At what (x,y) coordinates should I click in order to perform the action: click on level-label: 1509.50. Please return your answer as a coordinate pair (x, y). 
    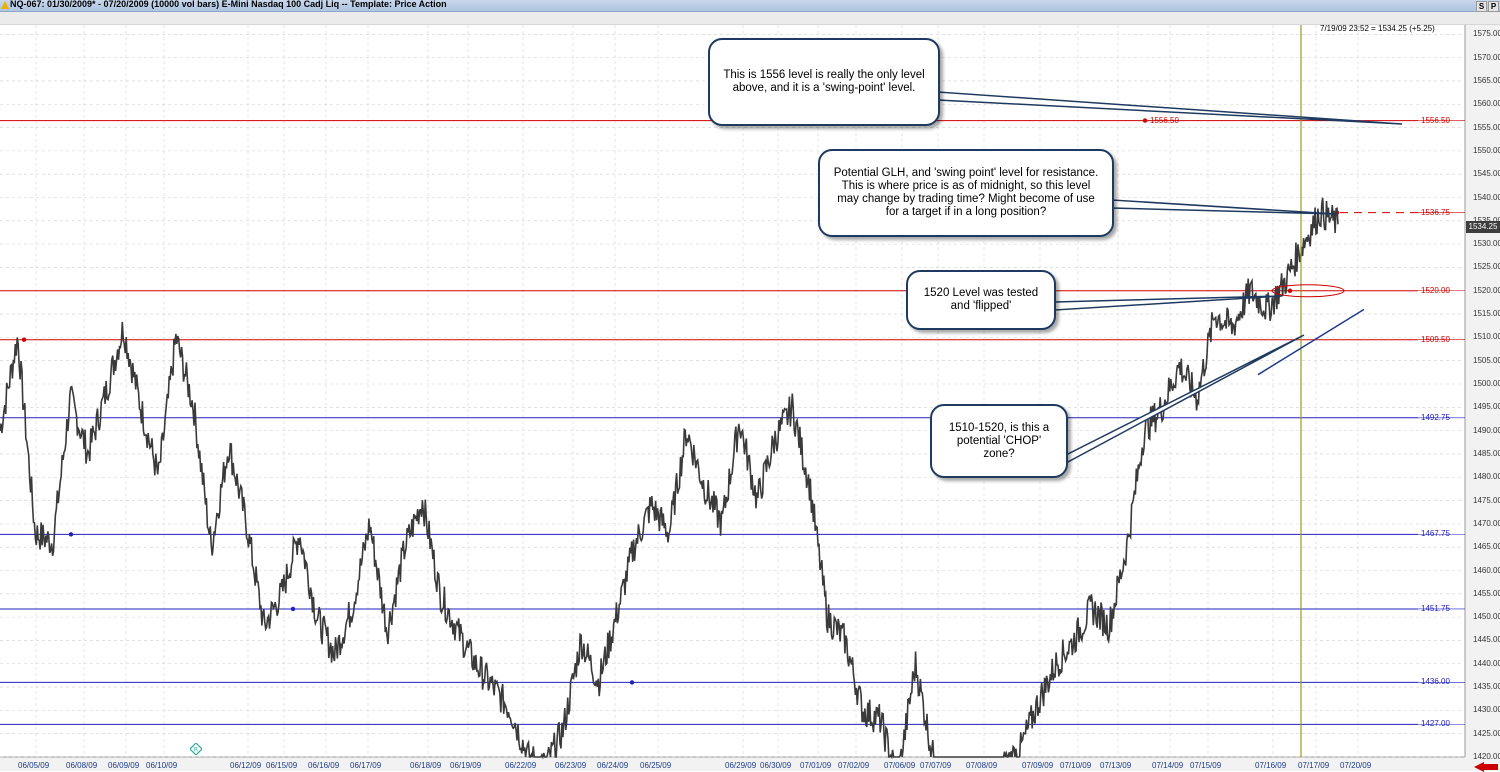
    Looking at the image, I should click on (1435, 339).